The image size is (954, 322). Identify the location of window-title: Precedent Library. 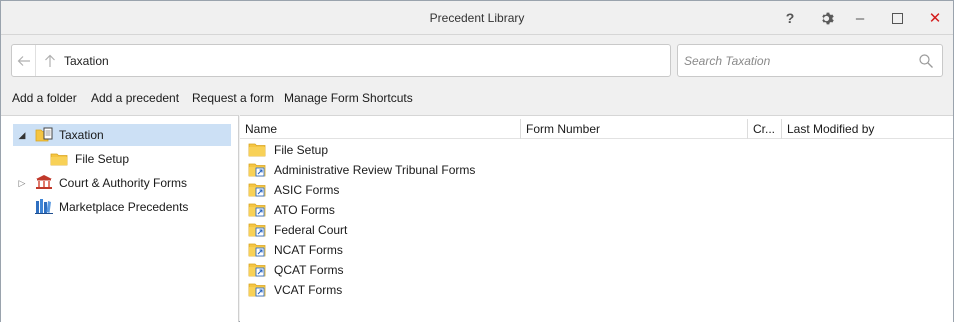
(477, 18).